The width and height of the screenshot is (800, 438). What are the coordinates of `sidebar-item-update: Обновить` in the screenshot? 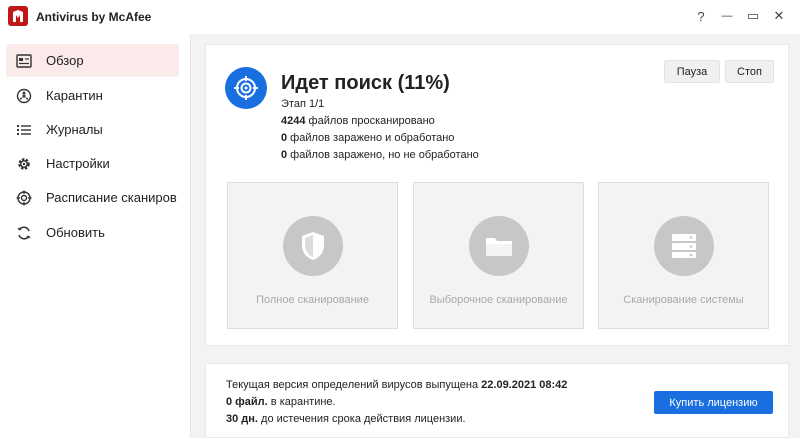 It's located at (92, 232).